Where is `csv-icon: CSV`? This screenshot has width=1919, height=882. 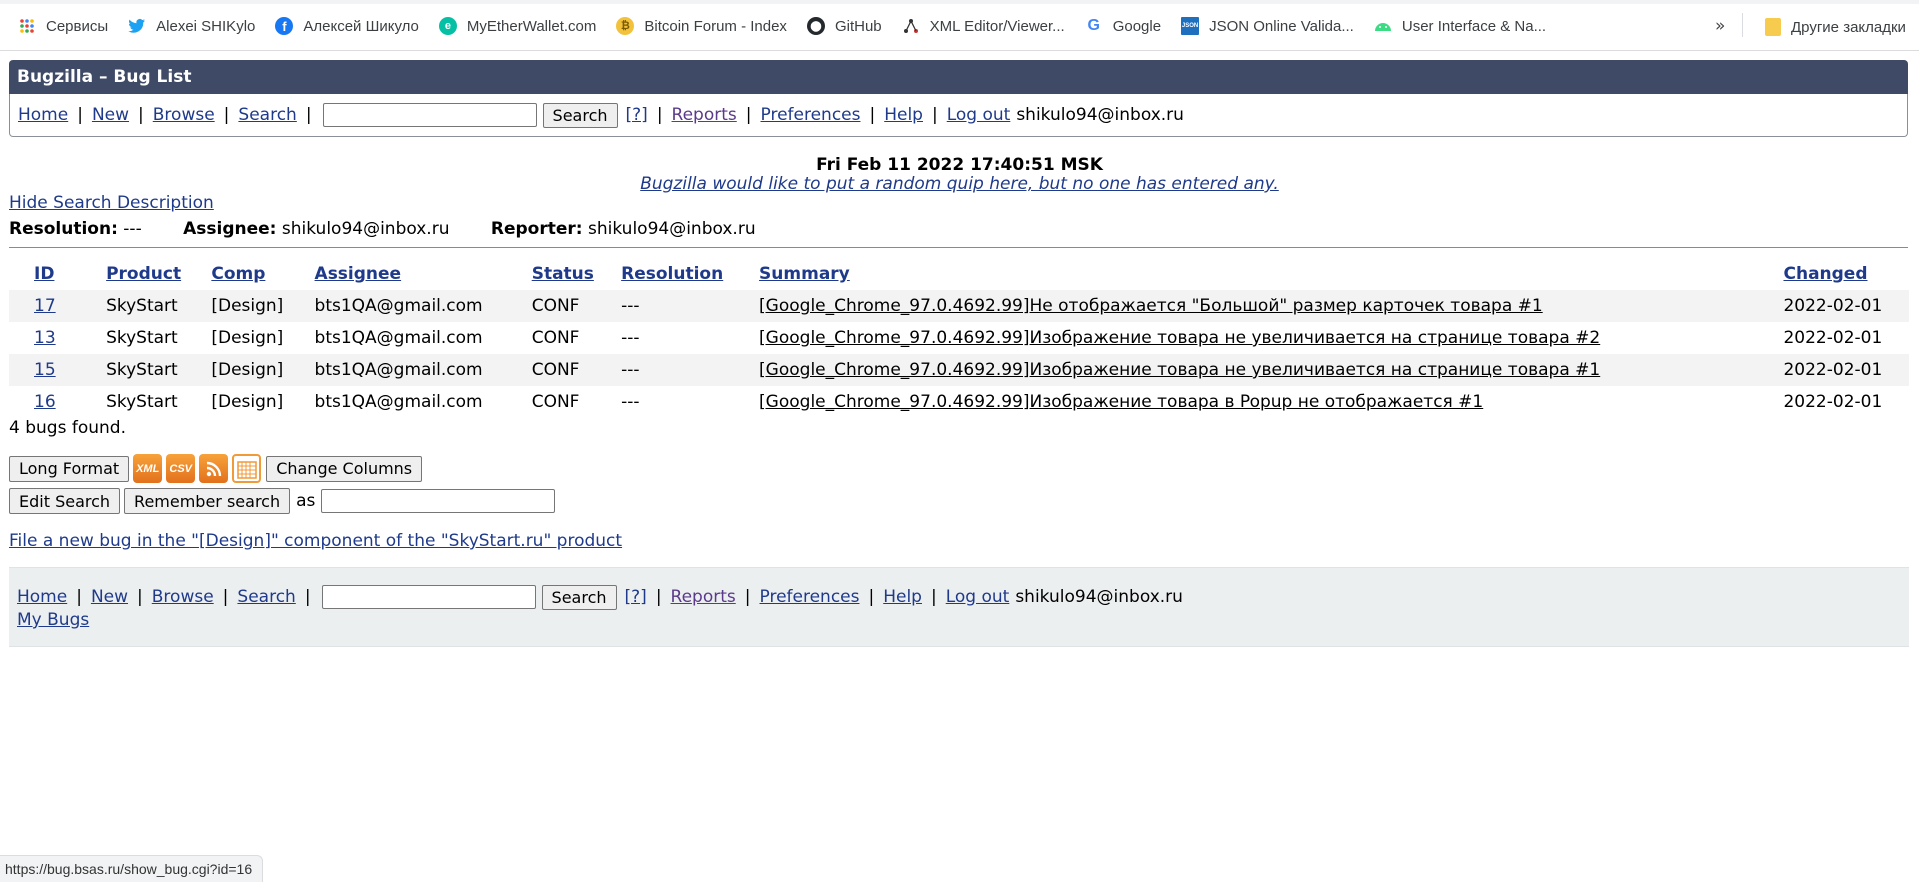 csv-icon: CSV is located at coordinates (181, 468).